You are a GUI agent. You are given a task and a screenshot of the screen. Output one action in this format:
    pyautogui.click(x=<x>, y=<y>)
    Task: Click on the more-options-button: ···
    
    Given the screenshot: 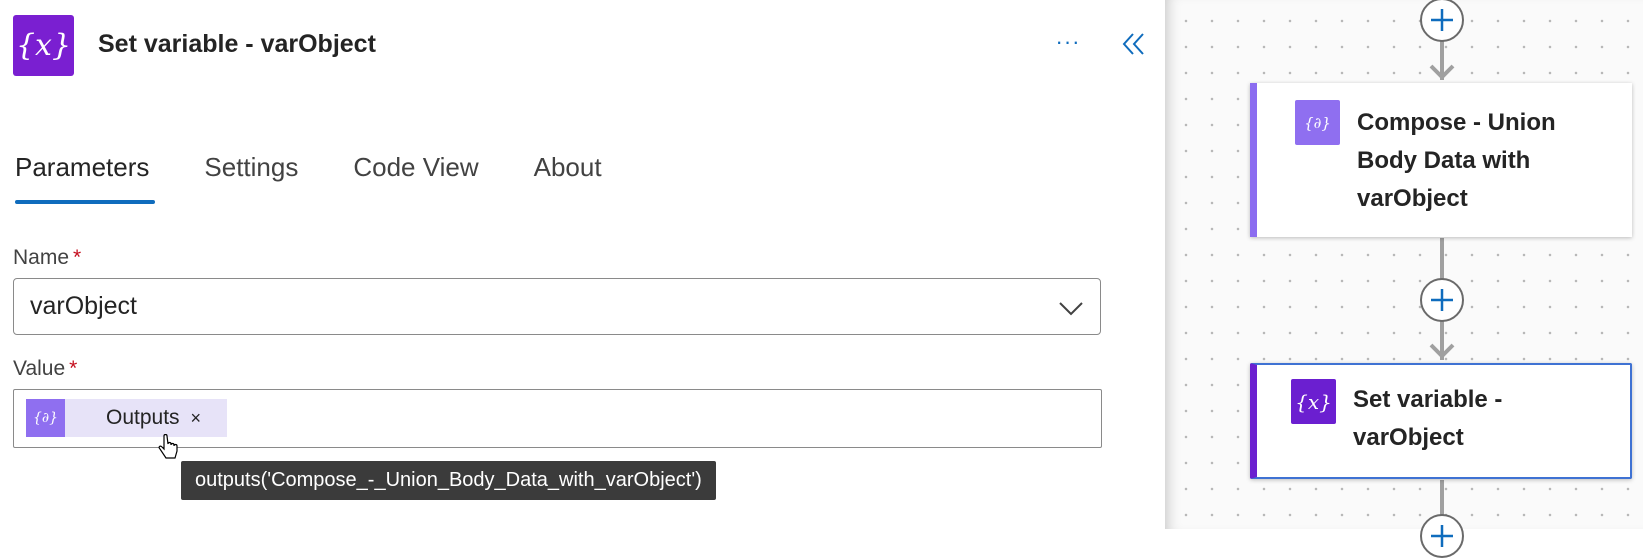 What is the action you would take?
    pyautogui.click(x=1068, y=42)
    